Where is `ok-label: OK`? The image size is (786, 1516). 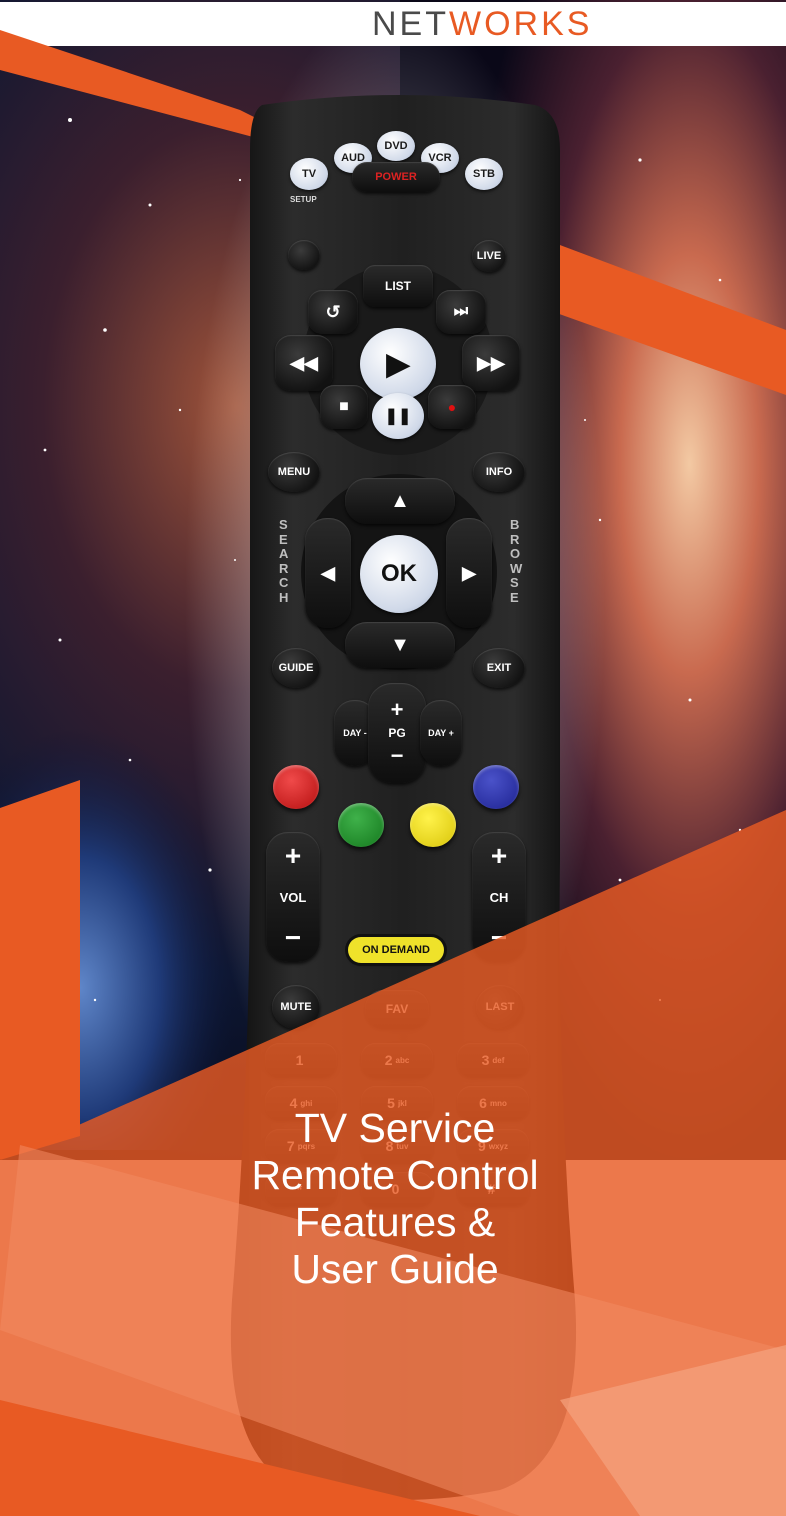
ok-label: OK is located at coordinates (399, 573).